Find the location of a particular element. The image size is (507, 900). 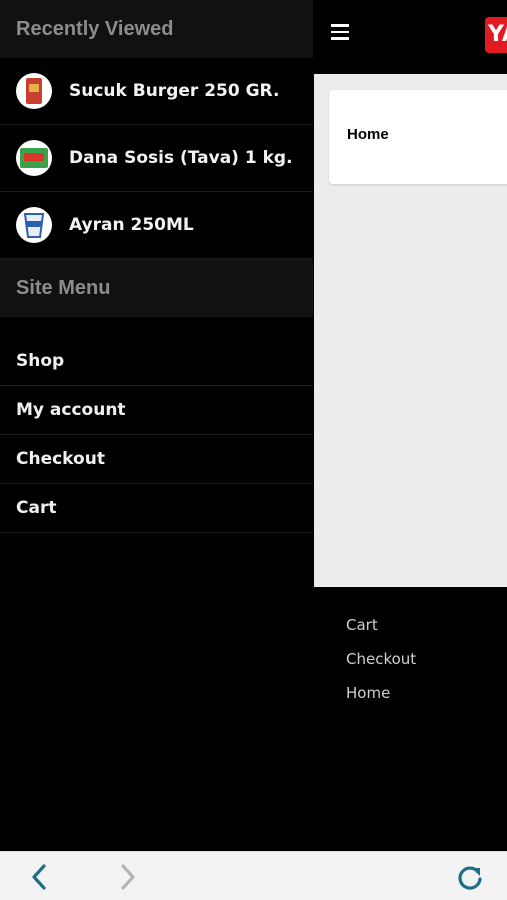

recent-item-dana-sosis: Dana Sosis (Tava) 1 kg. is located at coordinates (156, 158).